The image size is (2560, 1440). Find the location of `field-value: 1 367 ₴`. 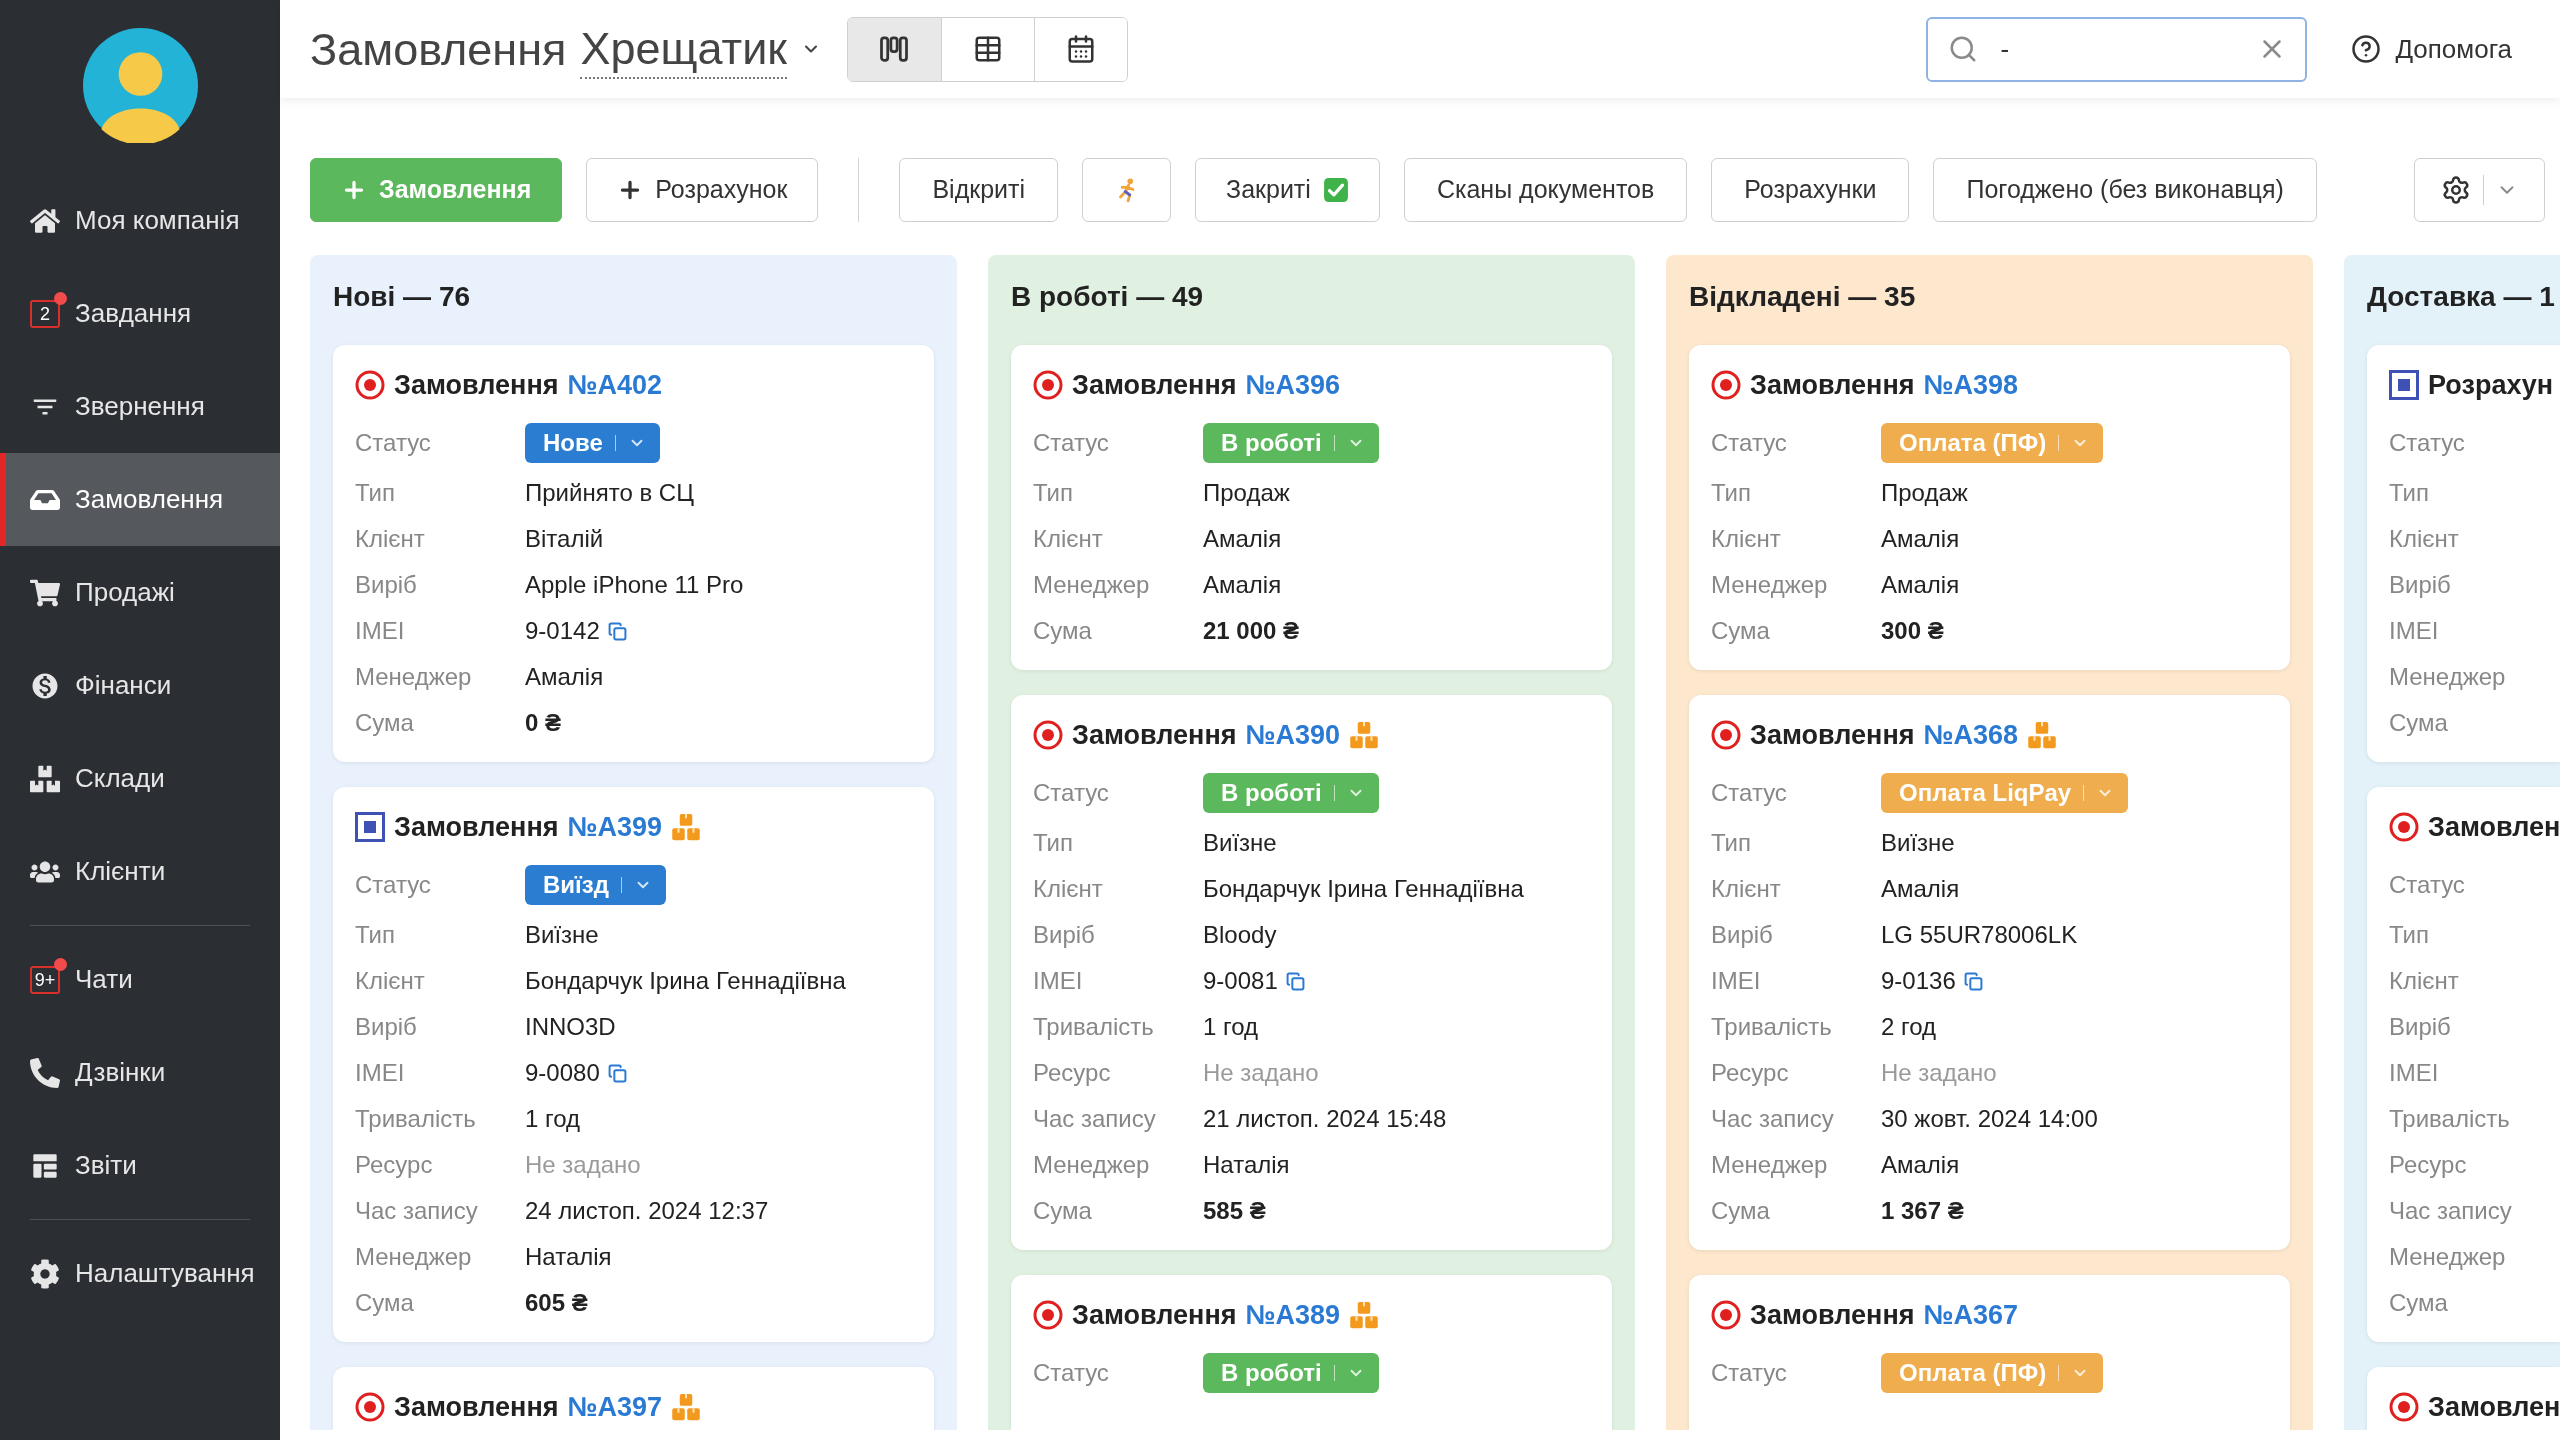

field-value: 1 367 ₴ is located at coordinates (1922, 1211).